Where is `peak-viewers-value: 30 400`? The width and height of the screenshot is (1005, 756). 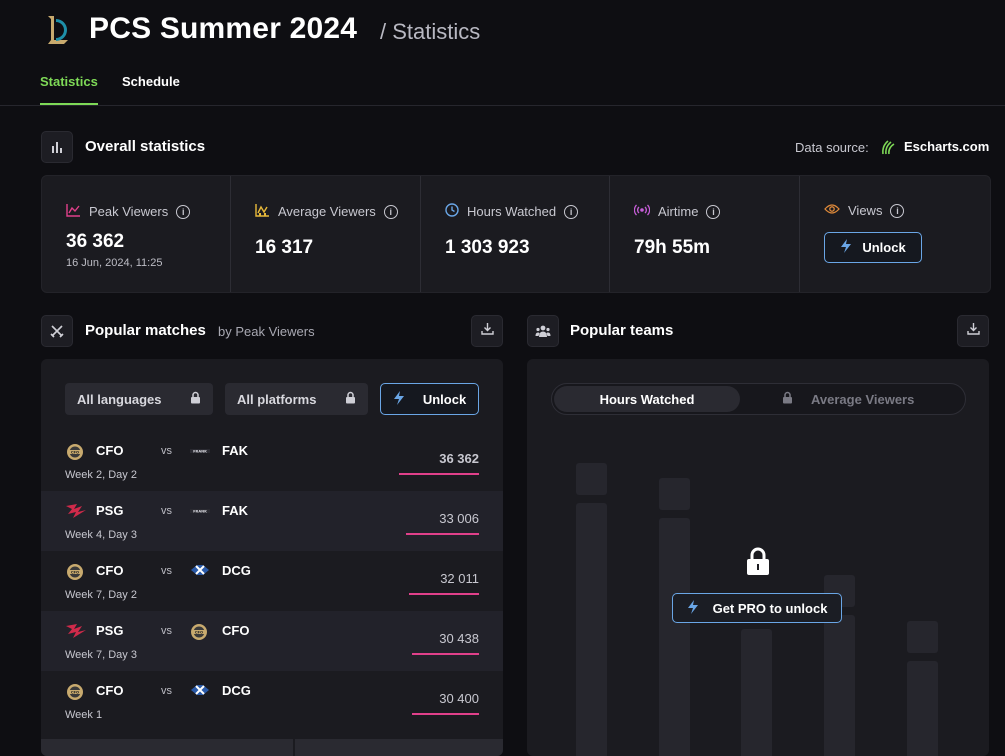
peak-viewers-value: 30 400 is located at coordinates (459, 698).